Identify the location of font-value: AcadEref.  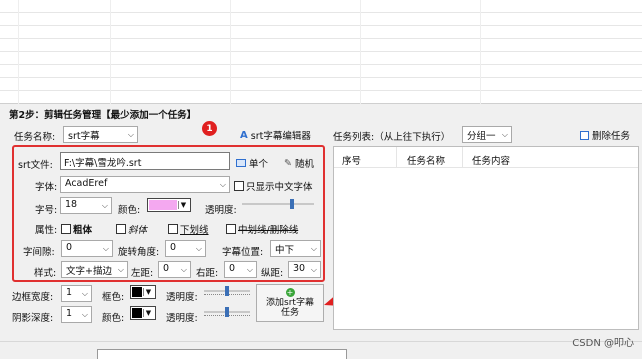
(86, 183).